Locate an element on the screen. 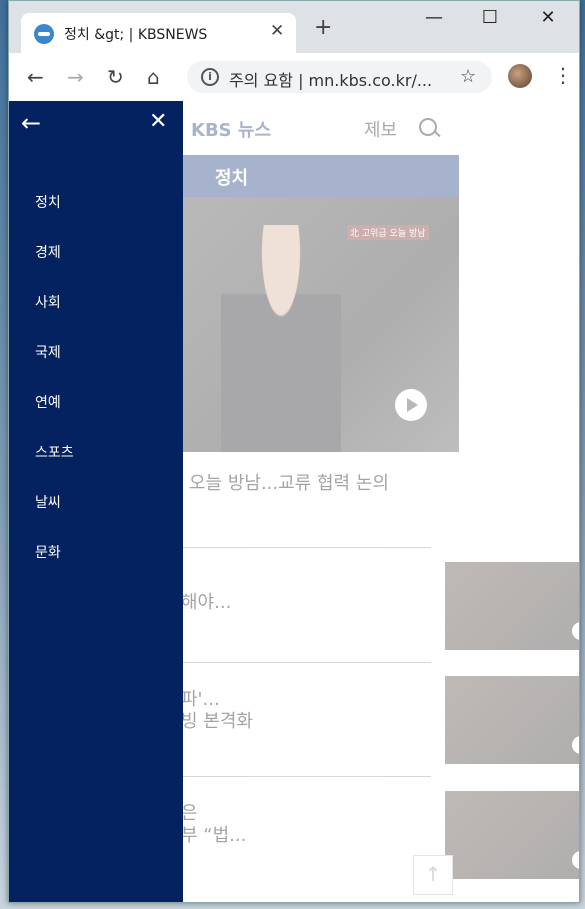 This screenshot has height=909, width=585. menu-item-weather: 날씨 is located at coordinates (48, 502).